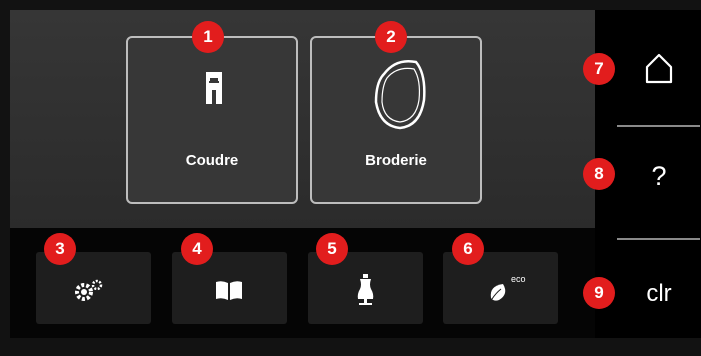 The height and width of the screenshot is (356, 701). I want to click on embroidery-mode-button: Broderie, so click(396, 120).